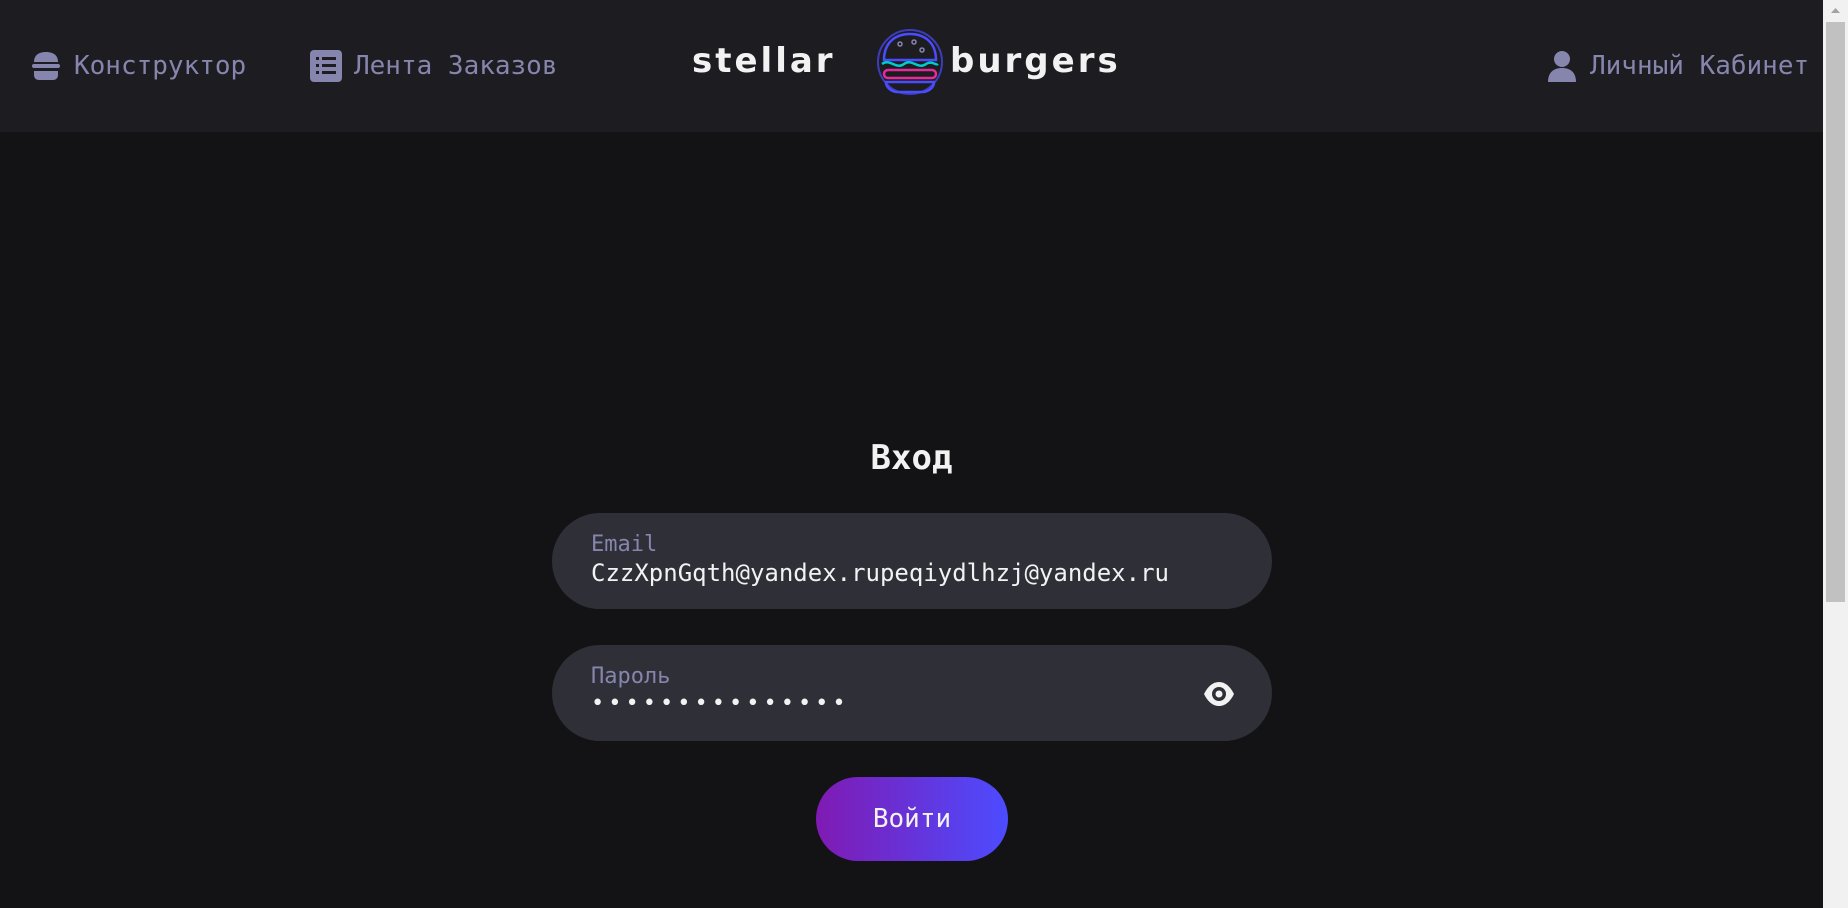 This screenshot has width=1848, height=908. What do you see at coordinates (880, 573) in the screenshot?
I see `email-input: CzzXpnGqth@yandex.rupeqiydlhzj@yandex.ru` at bounding box center [880, 573].